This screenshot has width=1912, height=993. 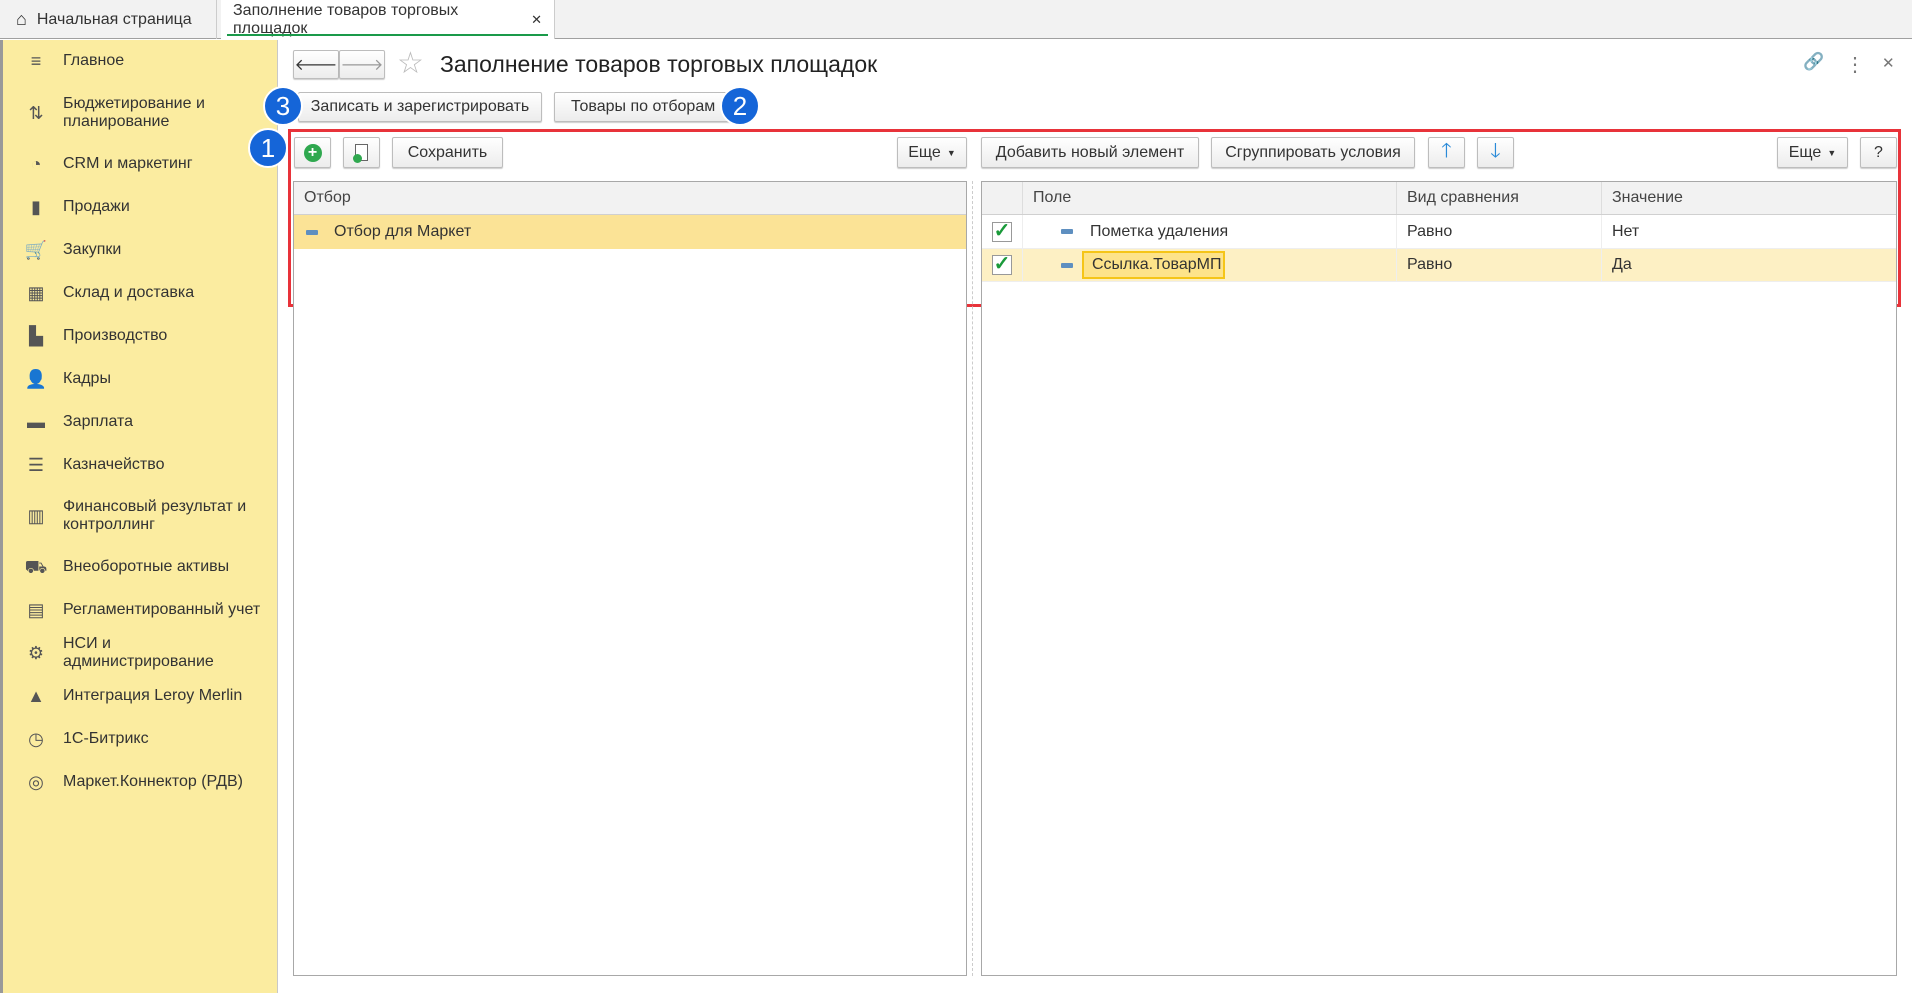 I want to click on tab-filling-goods: Заполнение товаров торговых площадок ✕, so click(x=388, y=19).